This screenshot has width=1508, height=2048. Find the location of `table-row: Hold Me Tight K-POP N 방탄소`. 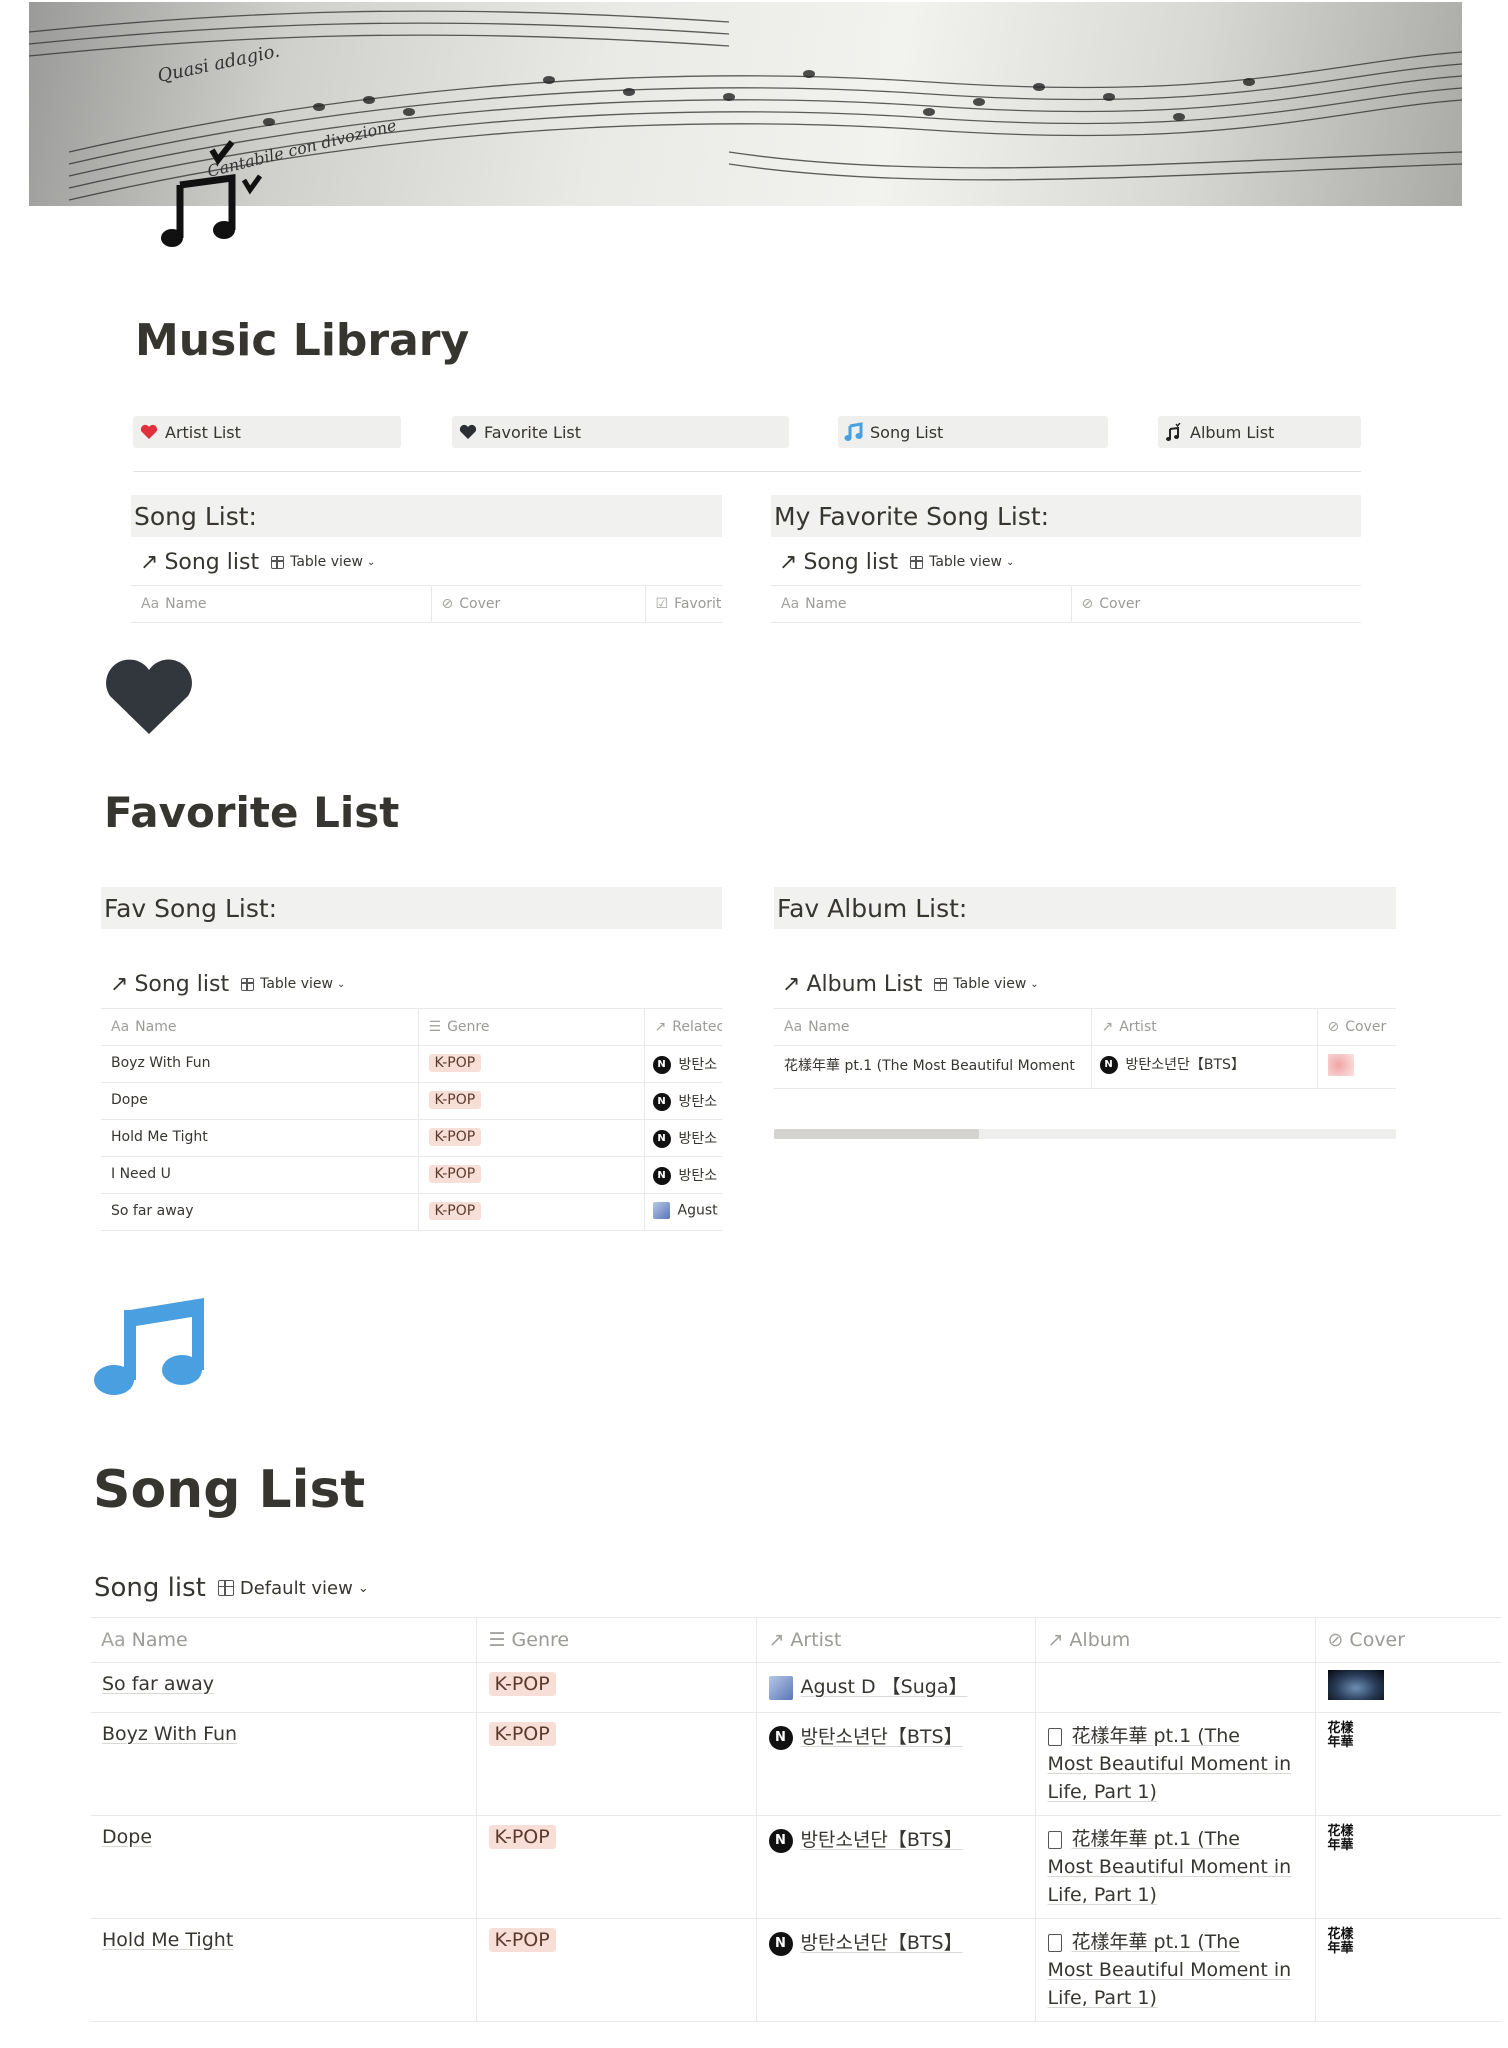

table-row: Hold Me Tight K-POP N 방탄소 is located at coordinates (411, 1138).